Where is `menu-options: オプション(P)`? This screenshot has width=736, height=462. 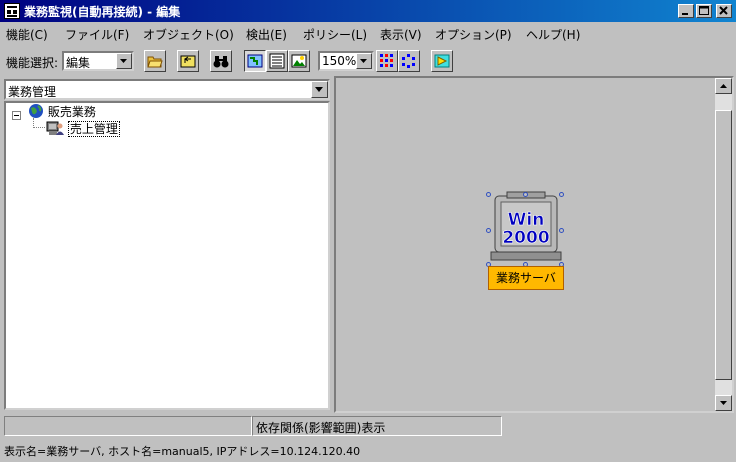 menu-options: オプション(P) is located at coordinates (473, 34).